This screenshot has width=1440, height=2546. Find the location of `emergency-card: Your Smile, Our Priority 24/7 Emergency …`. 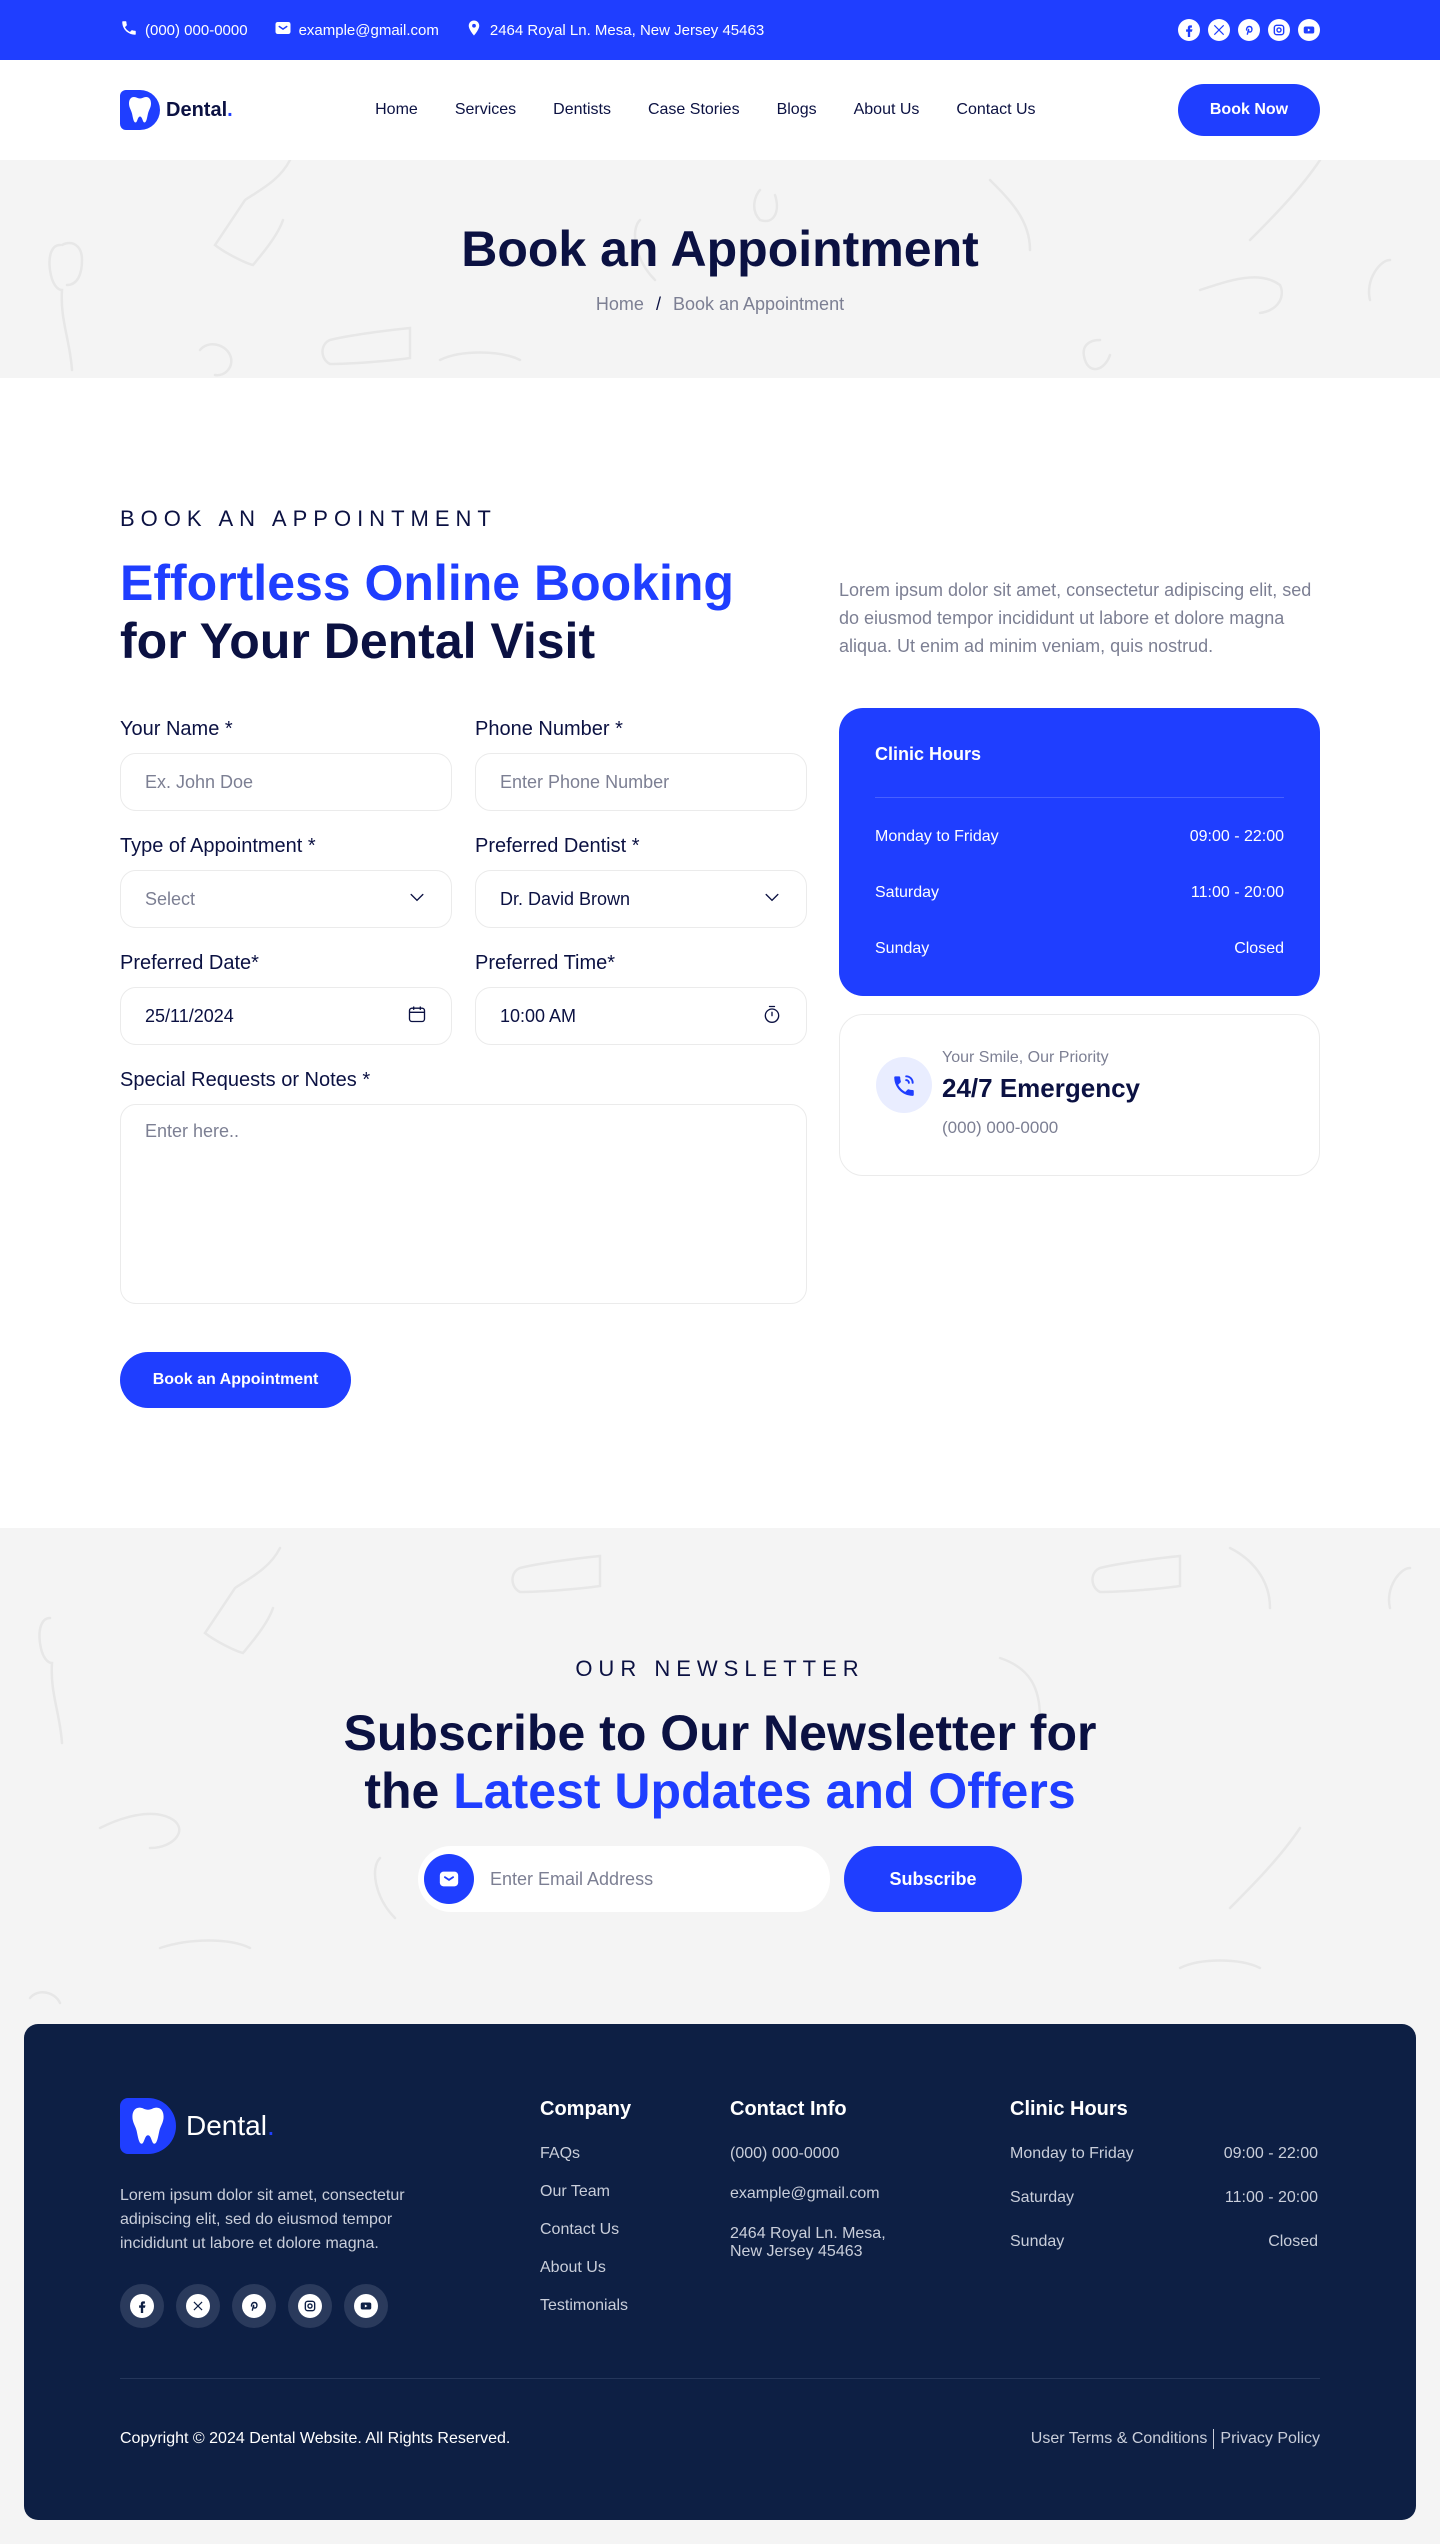

emergency-card: Your Smile, Our Priority 24/7 Emergency … is located at coordinates (1079, 1095).